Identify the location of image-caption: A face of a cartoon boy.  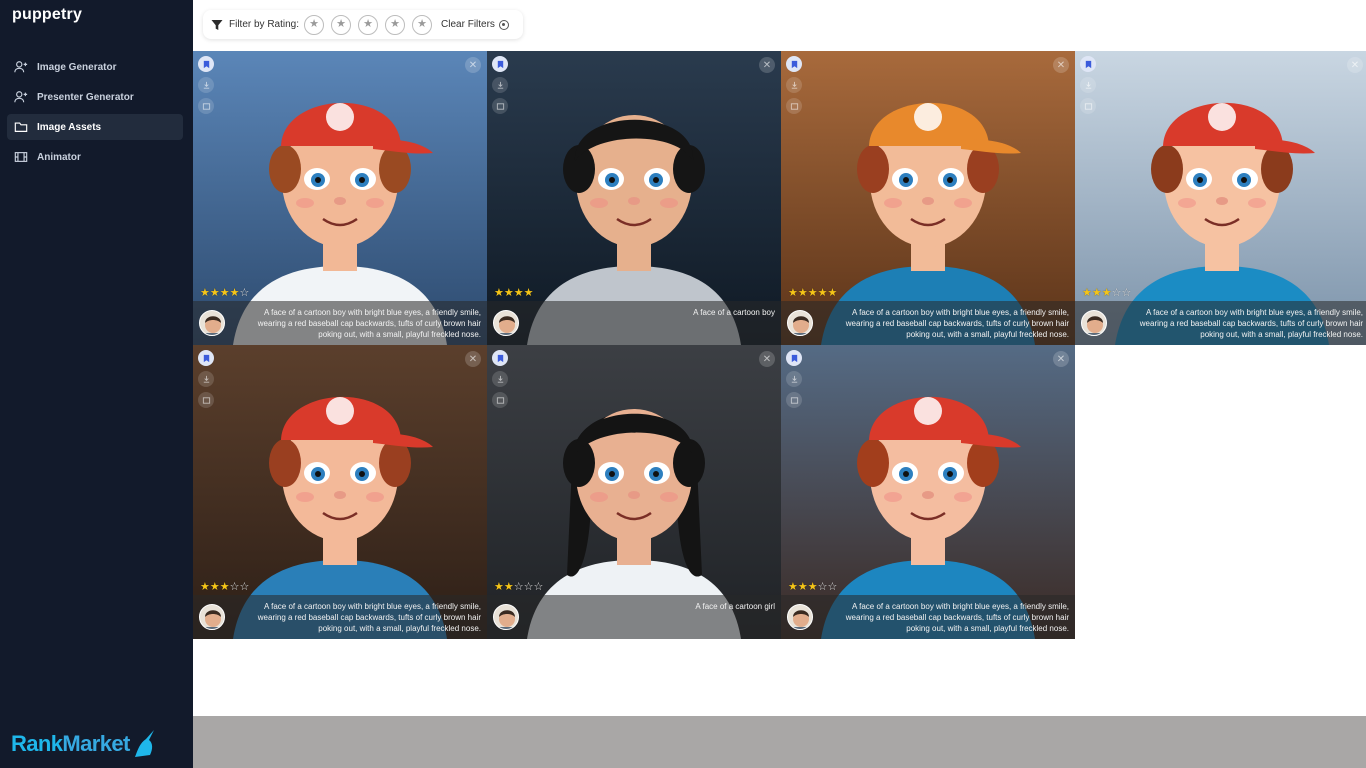
(734, 312).